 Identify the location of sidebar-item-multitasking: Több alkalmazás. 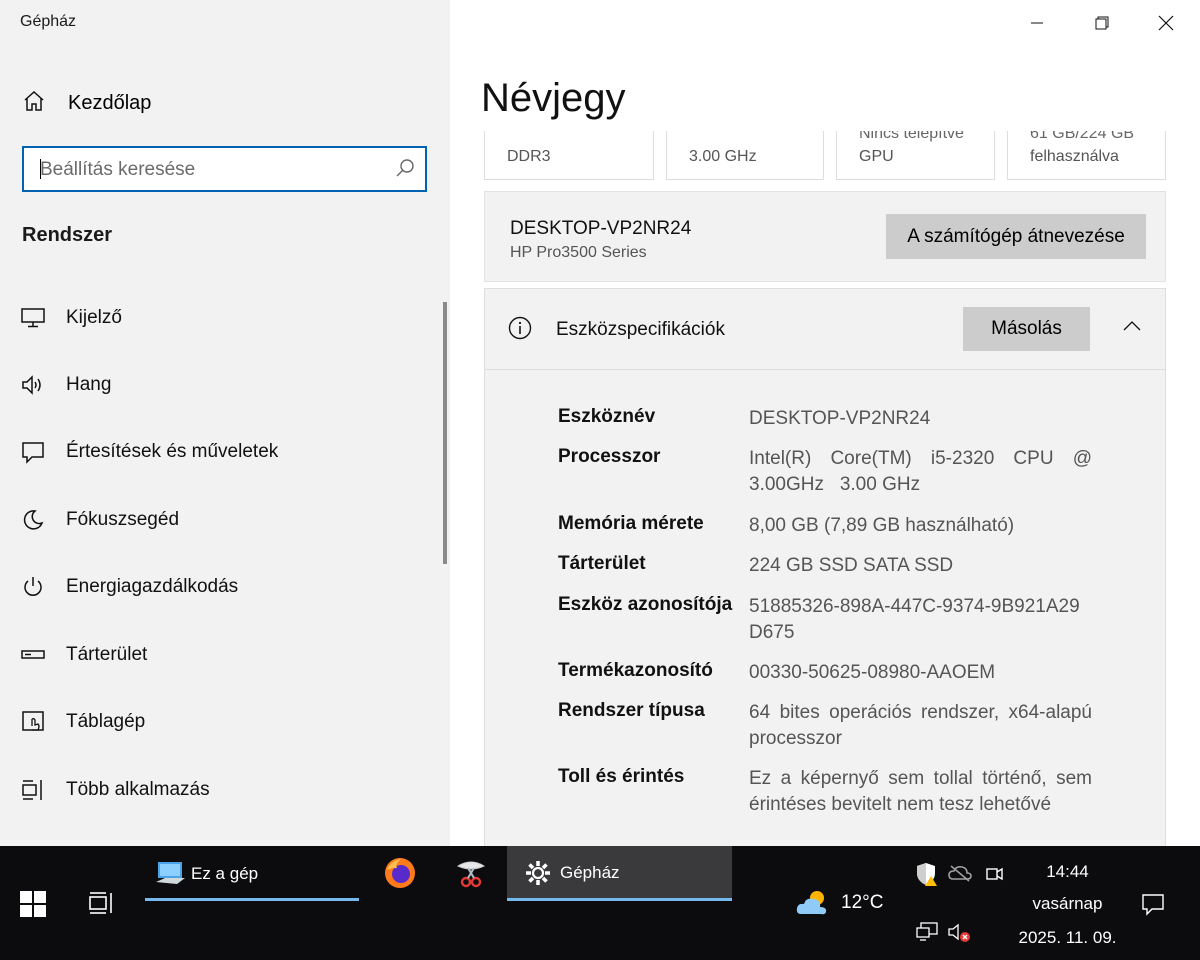
(230, 790).